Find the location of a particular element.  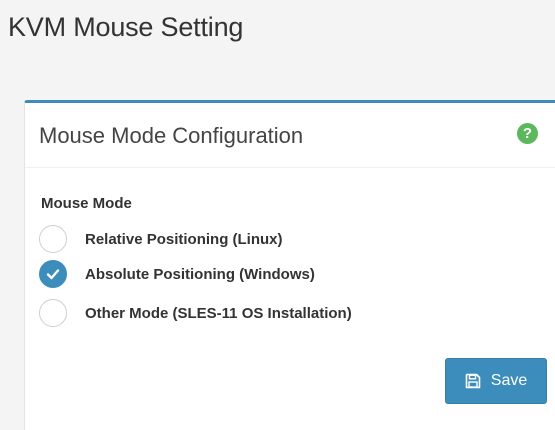

radio-relative-positioning is located at coordinates (53, 239).